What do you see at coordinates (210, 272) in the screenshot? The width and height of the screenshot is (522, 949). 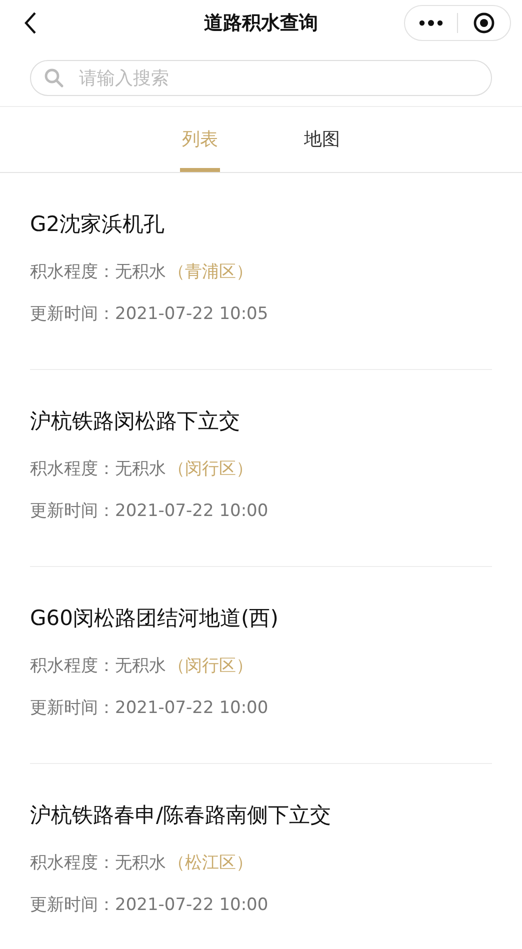 I see `district-label: （青浦区）` at bounding box center [210, 272].